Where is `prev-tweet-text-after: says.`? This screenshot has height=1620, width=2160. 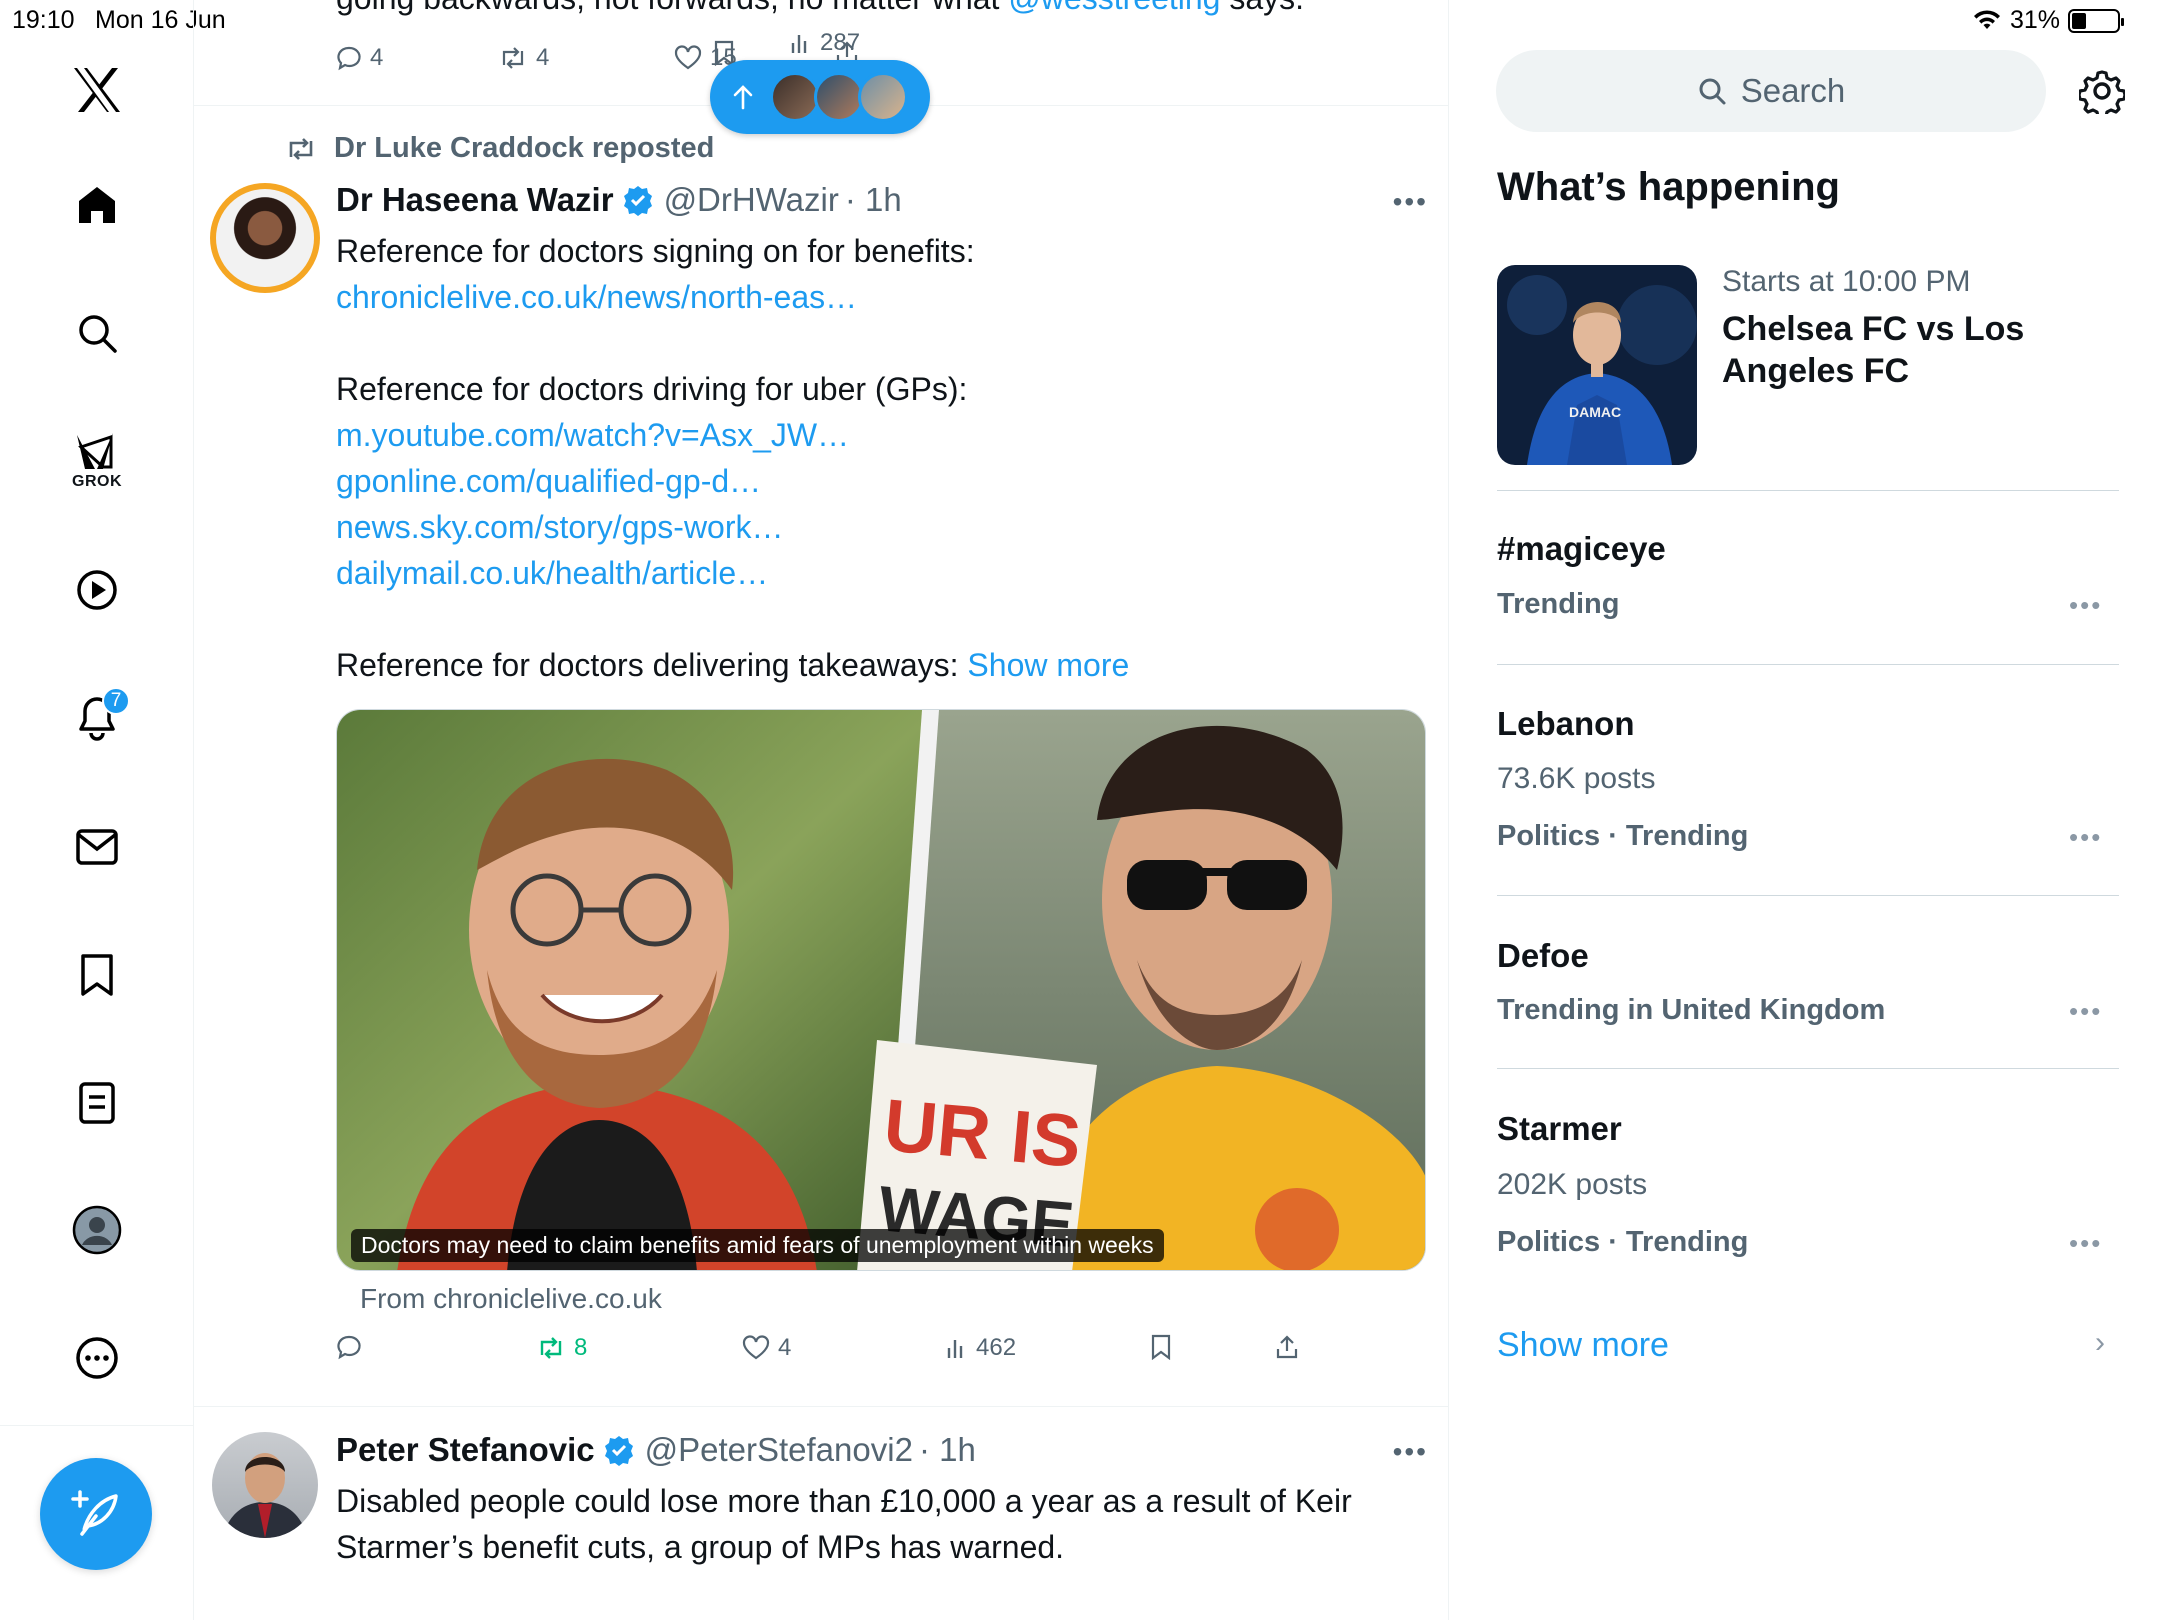
prev-tweet-text-after: says. is located at coordinates (1262, 8).